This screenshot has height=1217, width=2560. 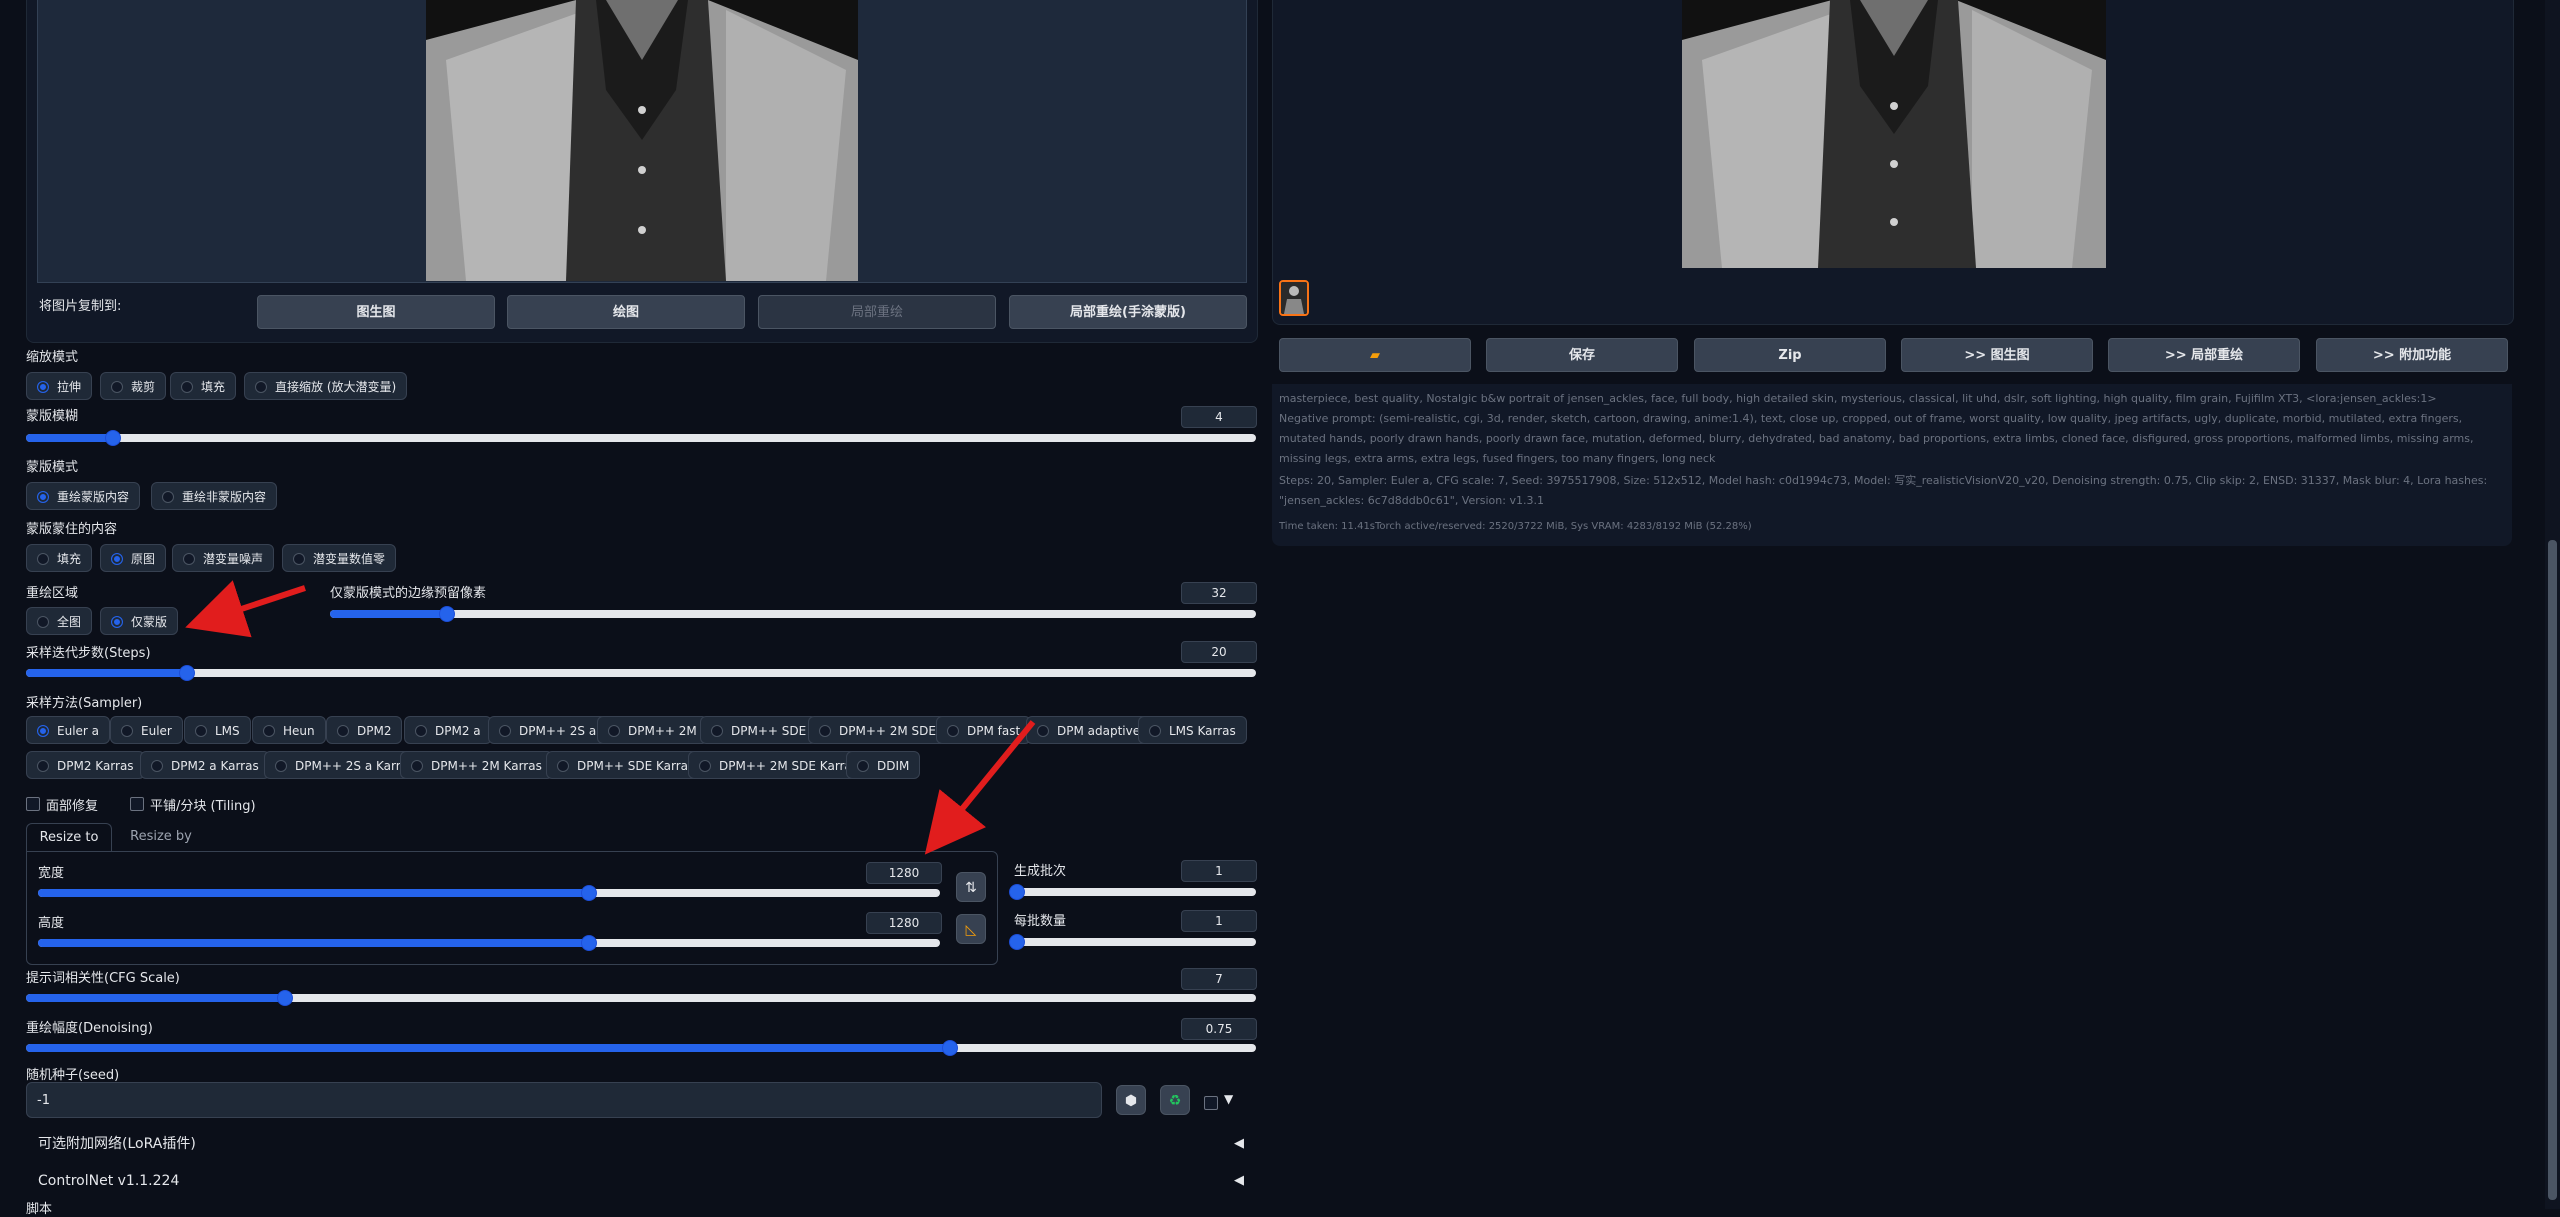 I want to click on denoising-value: 0.75, so click(x=1219, y=1029).